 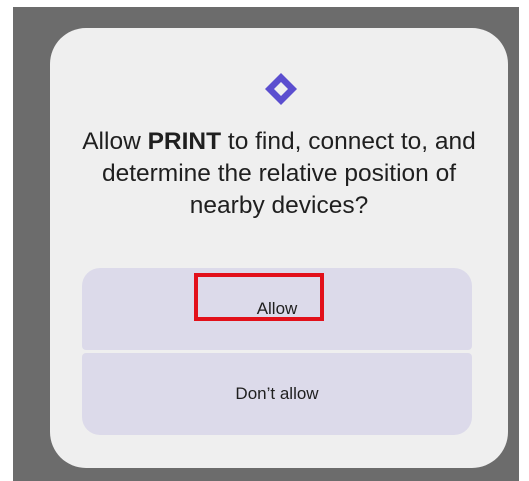 I want to click on dont-allow-button-label: Don’t allow, so click(x=277, y=393).